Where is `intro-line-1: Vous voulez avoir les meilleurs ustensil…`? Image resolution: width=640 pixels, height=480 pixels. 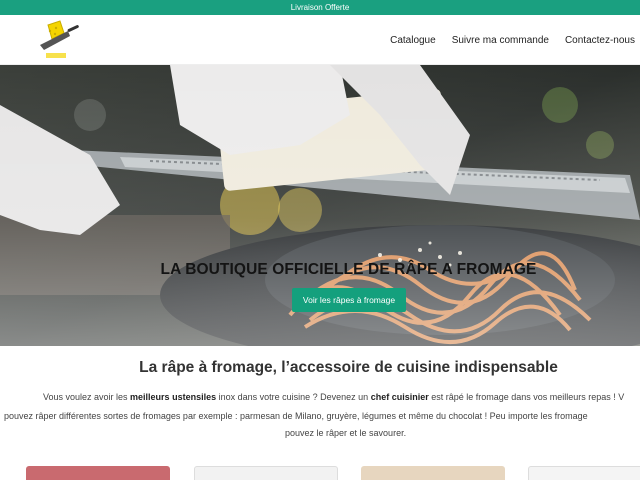 intro-line-1: Vous voulez avoir les meilleurs ustensil… is located at coordinates (333, 397).